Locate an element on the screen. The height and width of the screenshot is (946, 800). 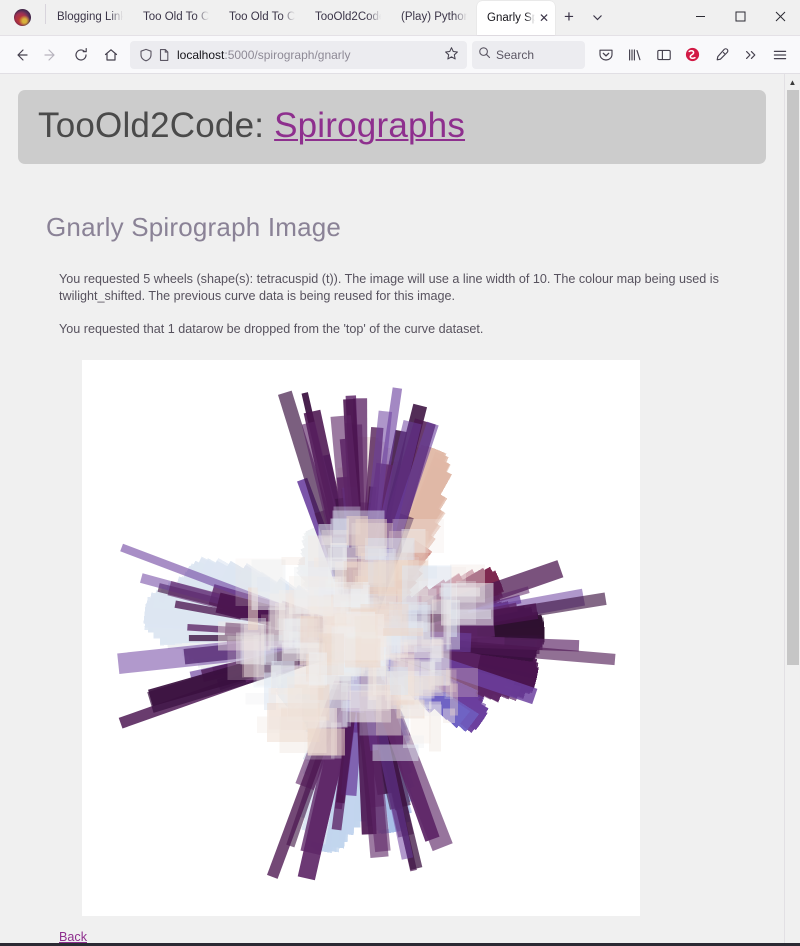
reload-icon is located at coordinates (81, 54).